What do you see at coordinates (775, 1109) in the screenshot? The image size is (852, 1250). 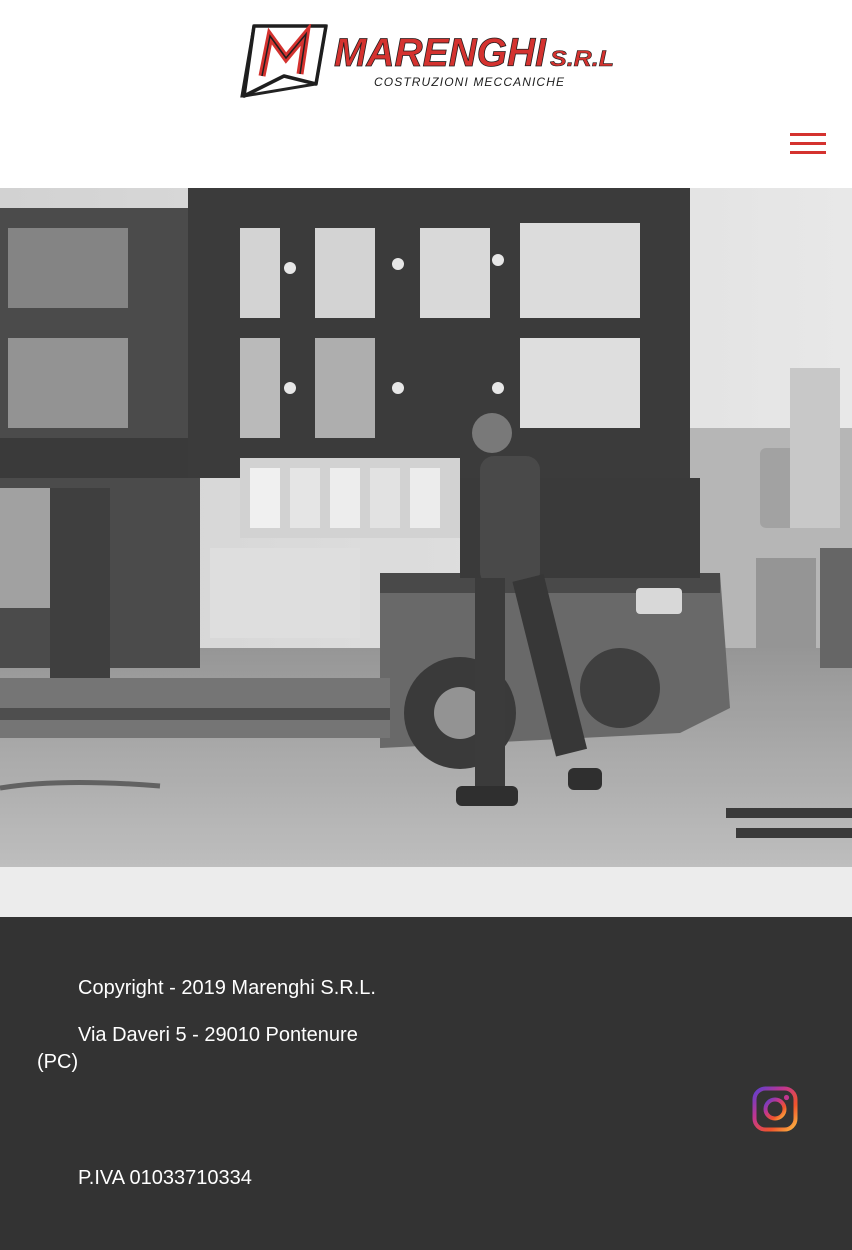 I see `instagram-icon` at bounding box center [775, 1109].